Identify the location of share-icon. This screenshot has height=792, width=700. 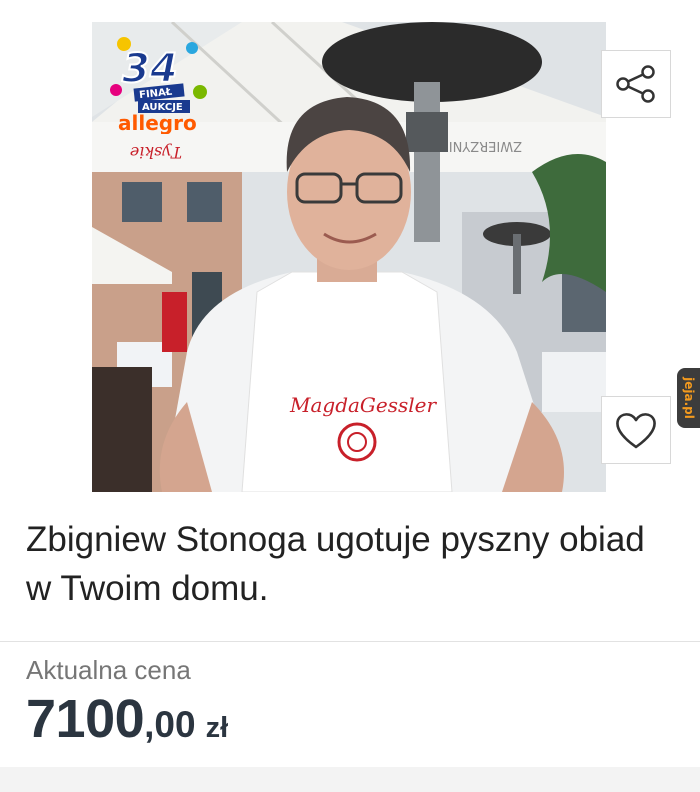
(635, 84).